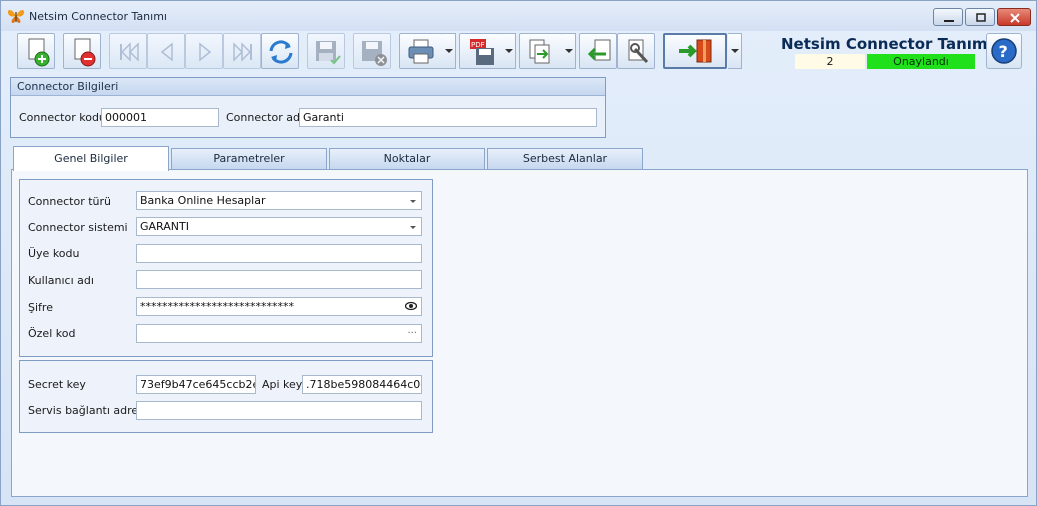  Describe the element at coordinates (412, 333) in the screenshot. I see `ellipsis-icon: ···` at that location.